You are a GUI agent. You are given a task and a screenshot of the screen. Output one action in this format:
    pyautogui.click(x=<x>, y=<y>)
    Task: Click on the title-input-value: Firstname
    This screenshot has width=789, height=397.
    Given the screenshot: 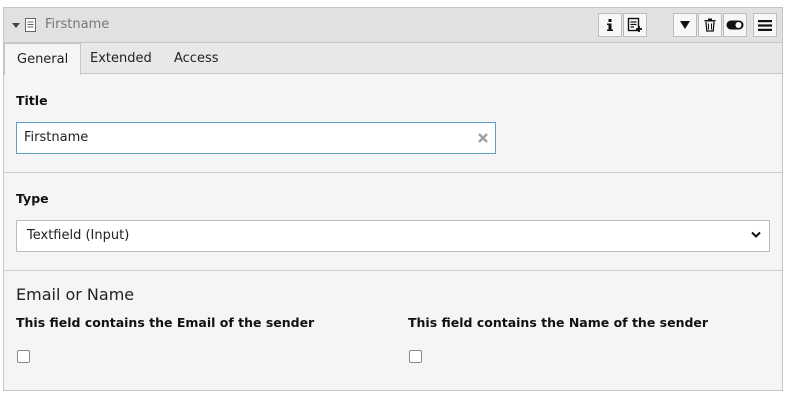 What is the action you would take?
    pyautogui.click(x=56, y=137)
    